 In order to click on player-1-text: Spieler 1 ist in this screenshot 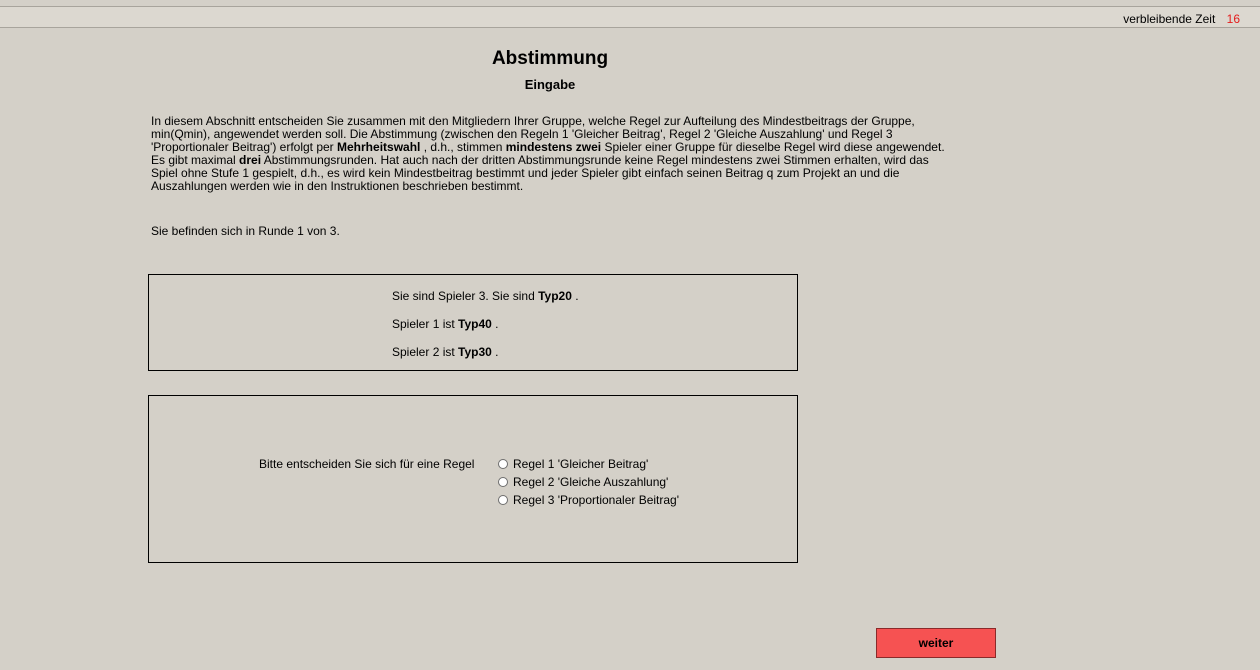, I will do `click(425, 324)`.